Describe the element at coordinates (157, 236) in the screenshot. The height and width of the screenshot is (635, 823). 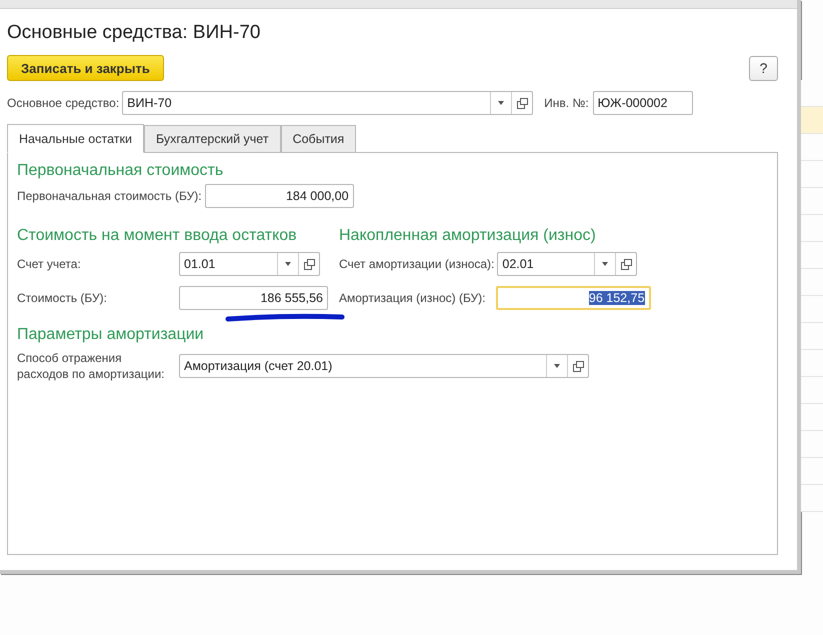
I see `section-heading: Стоимость на момент ввода остатков` at that location.